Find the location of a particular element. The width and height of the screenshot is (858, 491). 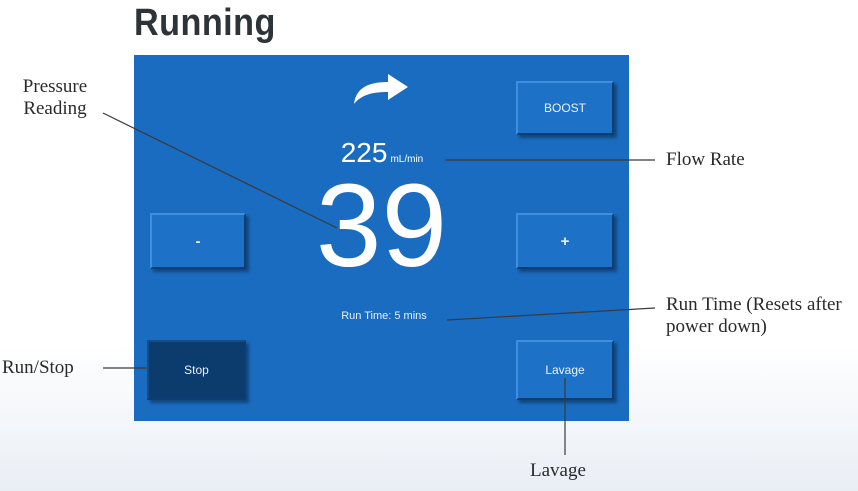

runtime-callout-line is located at coordinates (551, 314).